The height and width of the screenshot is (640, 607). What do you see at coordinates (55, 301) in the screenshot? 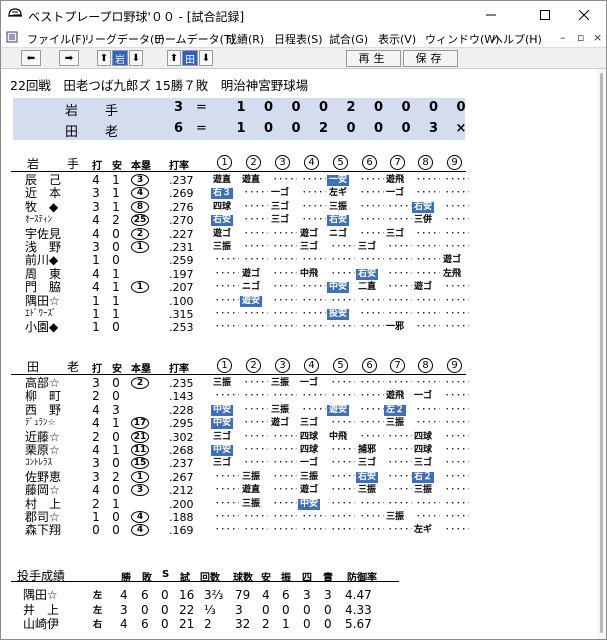
I see `batter-name: 隅田☆` at bounding box center [55, 301].